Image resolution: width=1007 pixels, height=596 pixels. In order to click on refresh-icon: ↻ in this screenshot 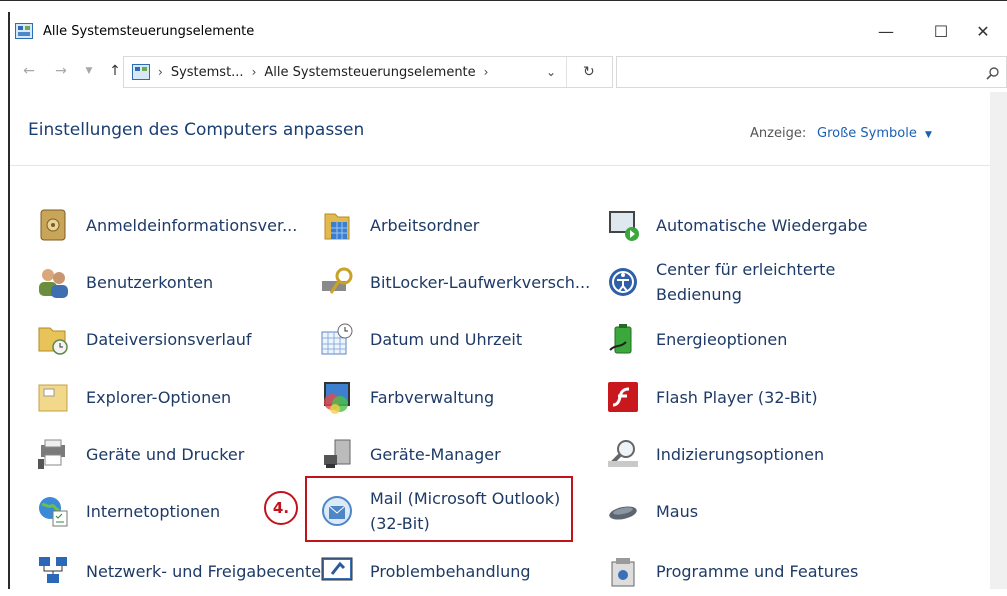, I will do `click(589, 72)`.